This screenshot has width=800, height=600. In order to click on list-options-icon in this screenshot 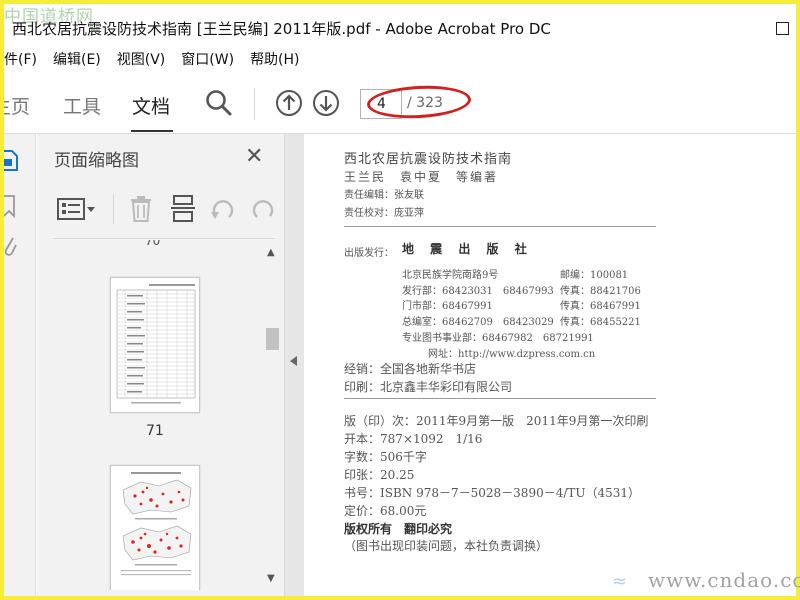, I will do `click(77, 209)`.